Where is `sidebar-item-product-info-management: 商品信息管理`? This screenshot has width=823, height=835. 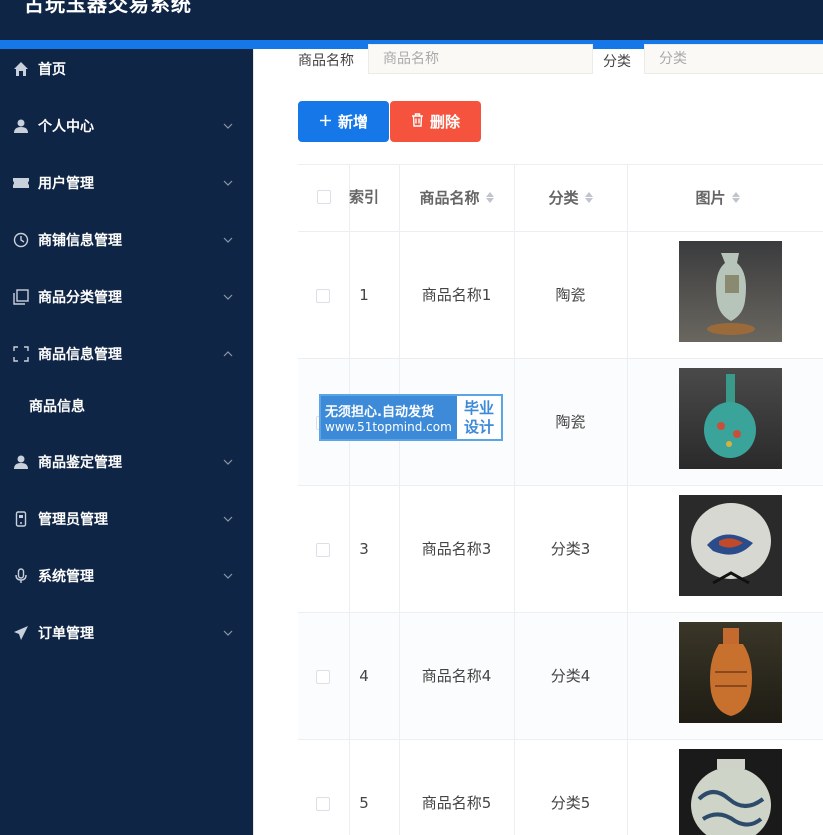
sidebar-item-product-info-management: 商品信息管理 is located at coordinates (126, 354).